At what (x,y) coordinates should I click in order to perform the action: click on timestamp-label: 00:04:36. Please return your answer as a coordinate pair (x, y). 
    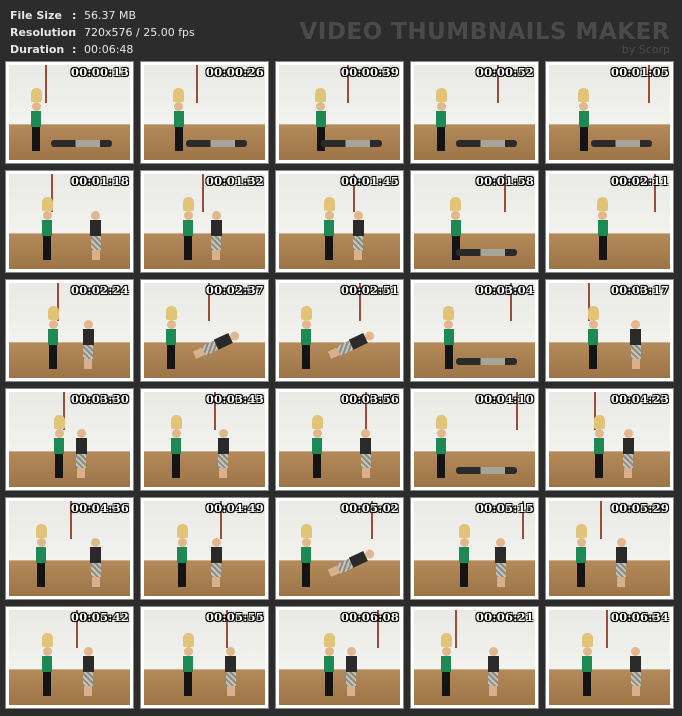
    Looking at the image, I should click on (99, 508).